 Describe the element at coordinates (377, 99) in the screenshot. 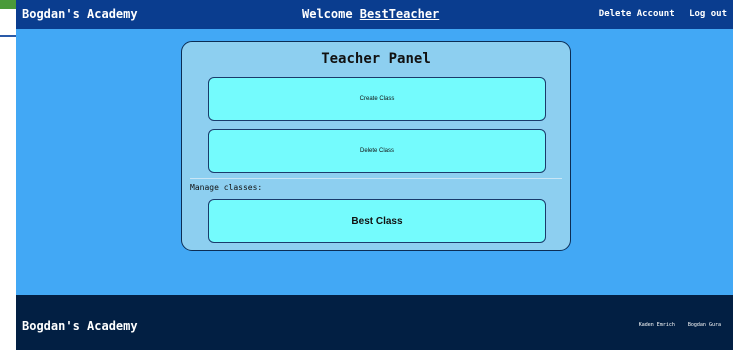

I see `create-class-button: Create Class` at that location.